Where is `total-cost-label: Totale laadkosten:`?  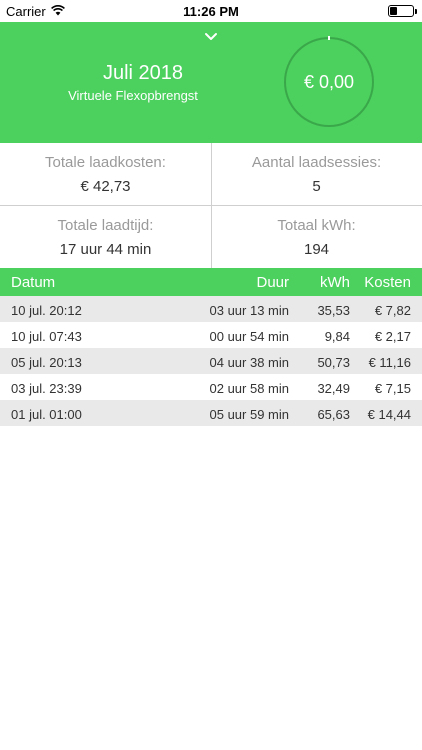
total-cost-label: Totale laadkosten: is located at coordinates (105, 162).